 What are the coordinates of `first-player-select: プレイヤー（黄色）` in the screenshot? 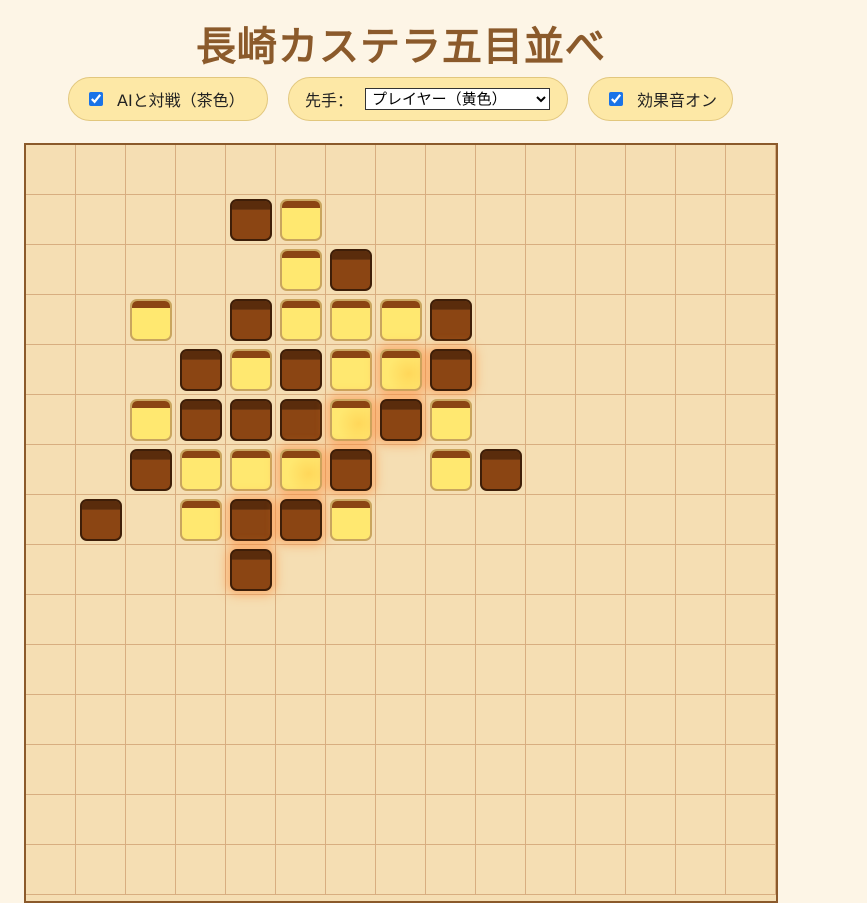 It's located at (458, 99).